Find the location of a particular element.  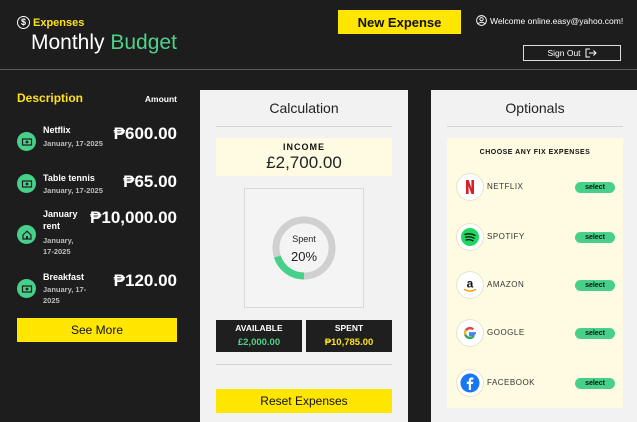

optional-item-facebook: FACEBOOK select is located at coordinates (536, 383).